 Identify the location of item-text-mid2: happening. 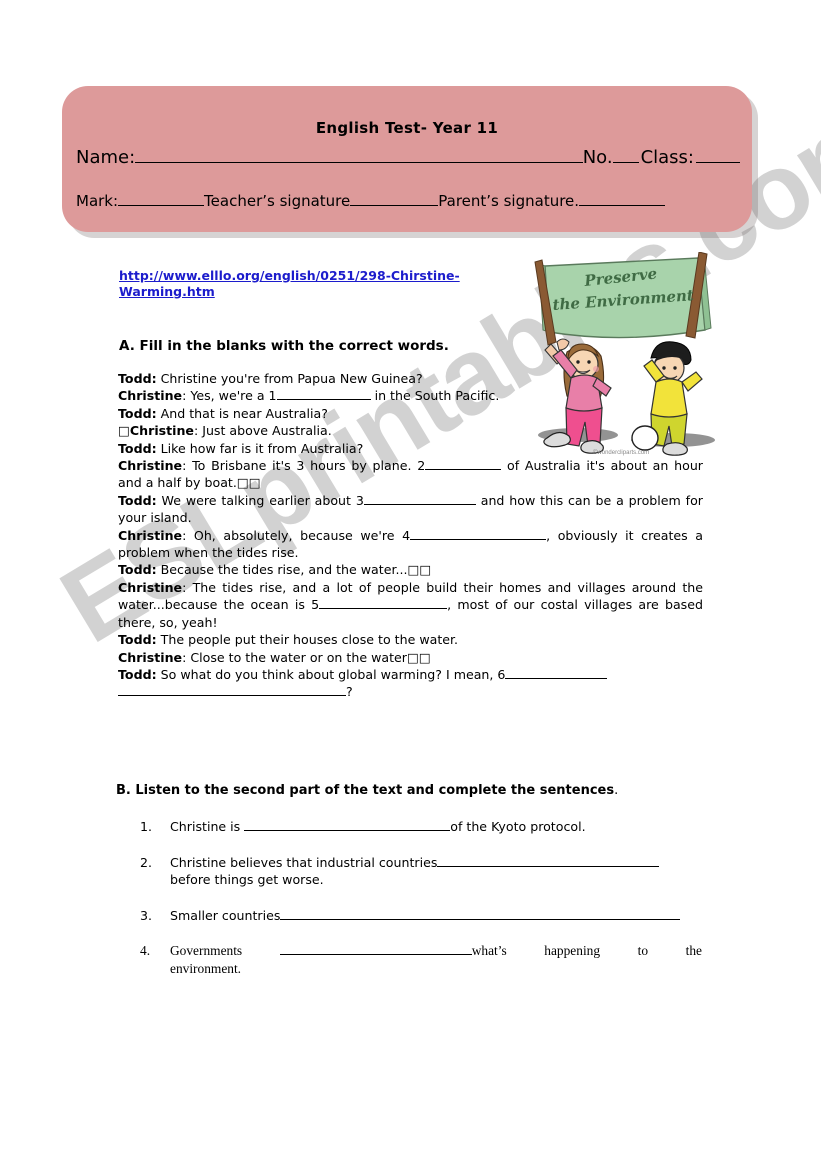
(572, 951).